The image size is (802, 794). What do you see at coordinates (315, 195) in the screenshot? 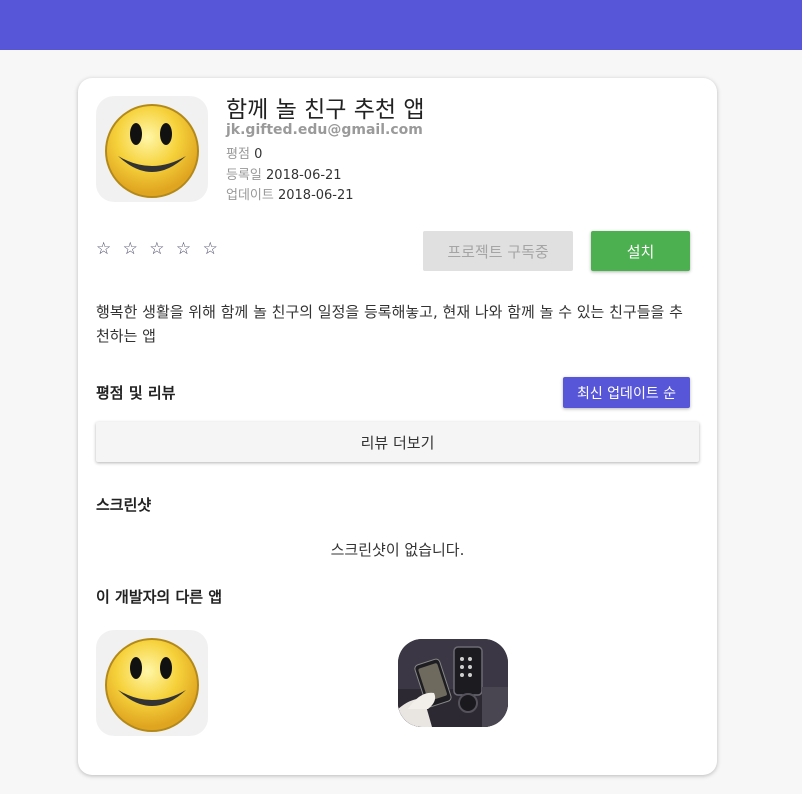
I see `updated-date: 2018-06-21` at bounding box center [315, 195].